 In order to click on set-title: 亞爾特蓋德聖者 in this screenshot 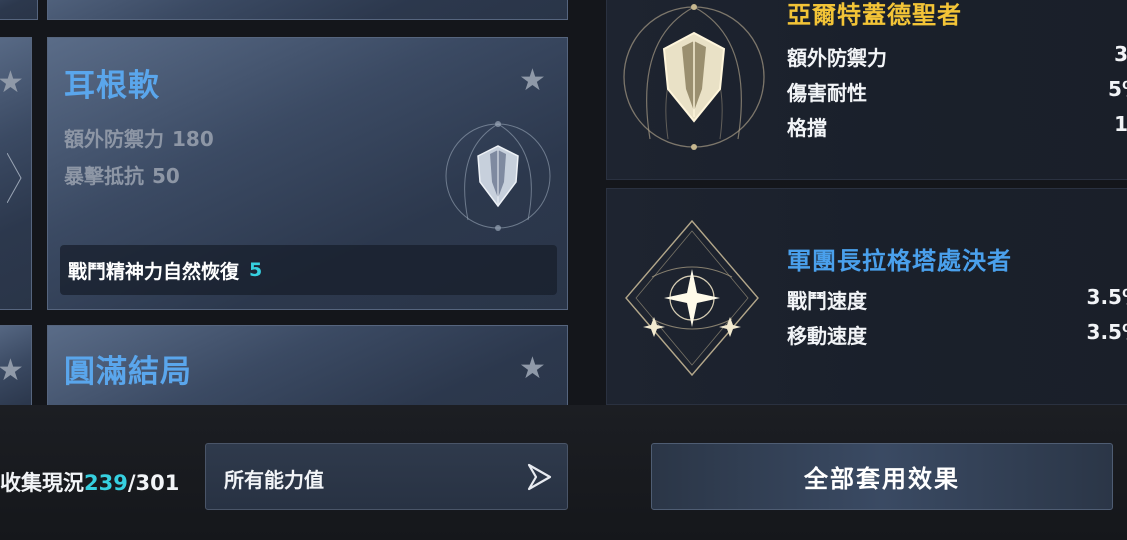, I will do `click(874, 15)`.